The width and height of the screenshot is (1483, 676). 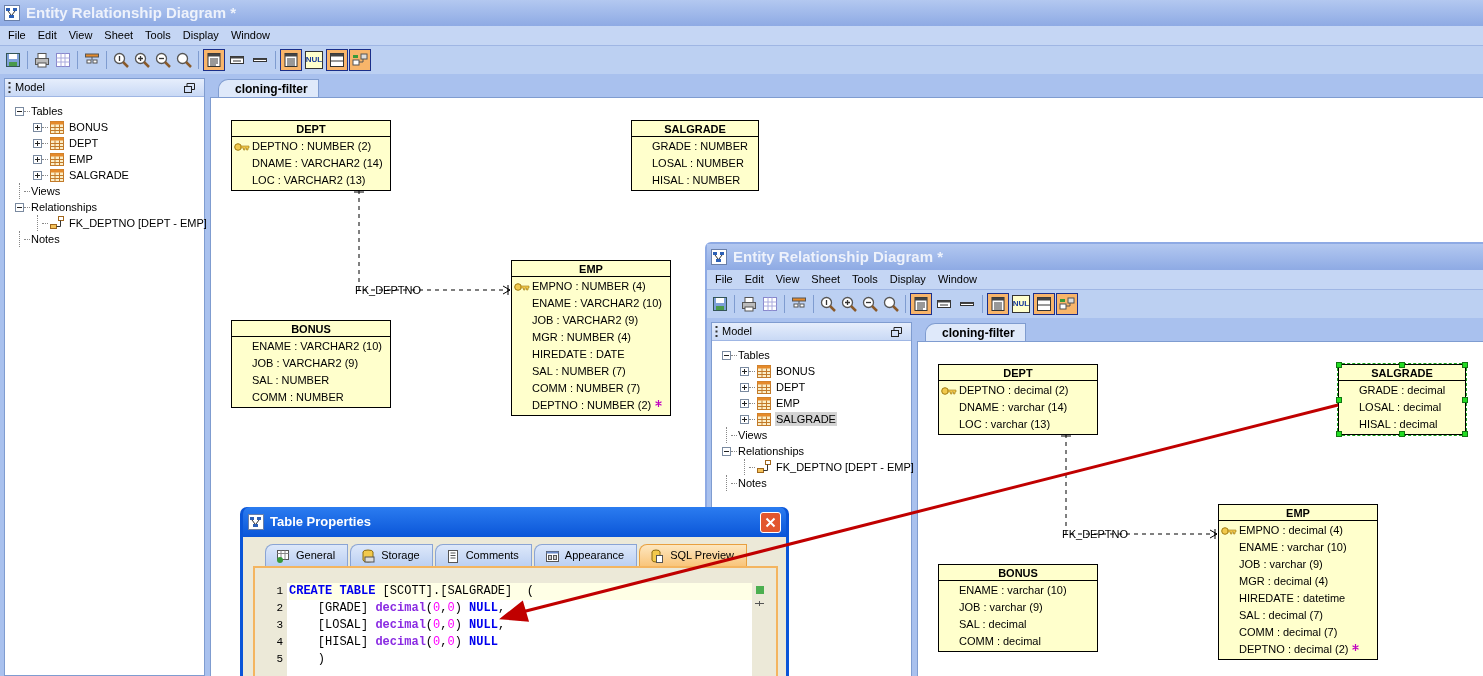 What do you see at coordinates (311, 364) in the screenshot?
I see `entity-table: BONUS ENAME : VARCHAR2 (10) JOB : VARCHAR2 (9) SAL : NUMBER COMM : NUMBER` at bounding box center [311, 364].